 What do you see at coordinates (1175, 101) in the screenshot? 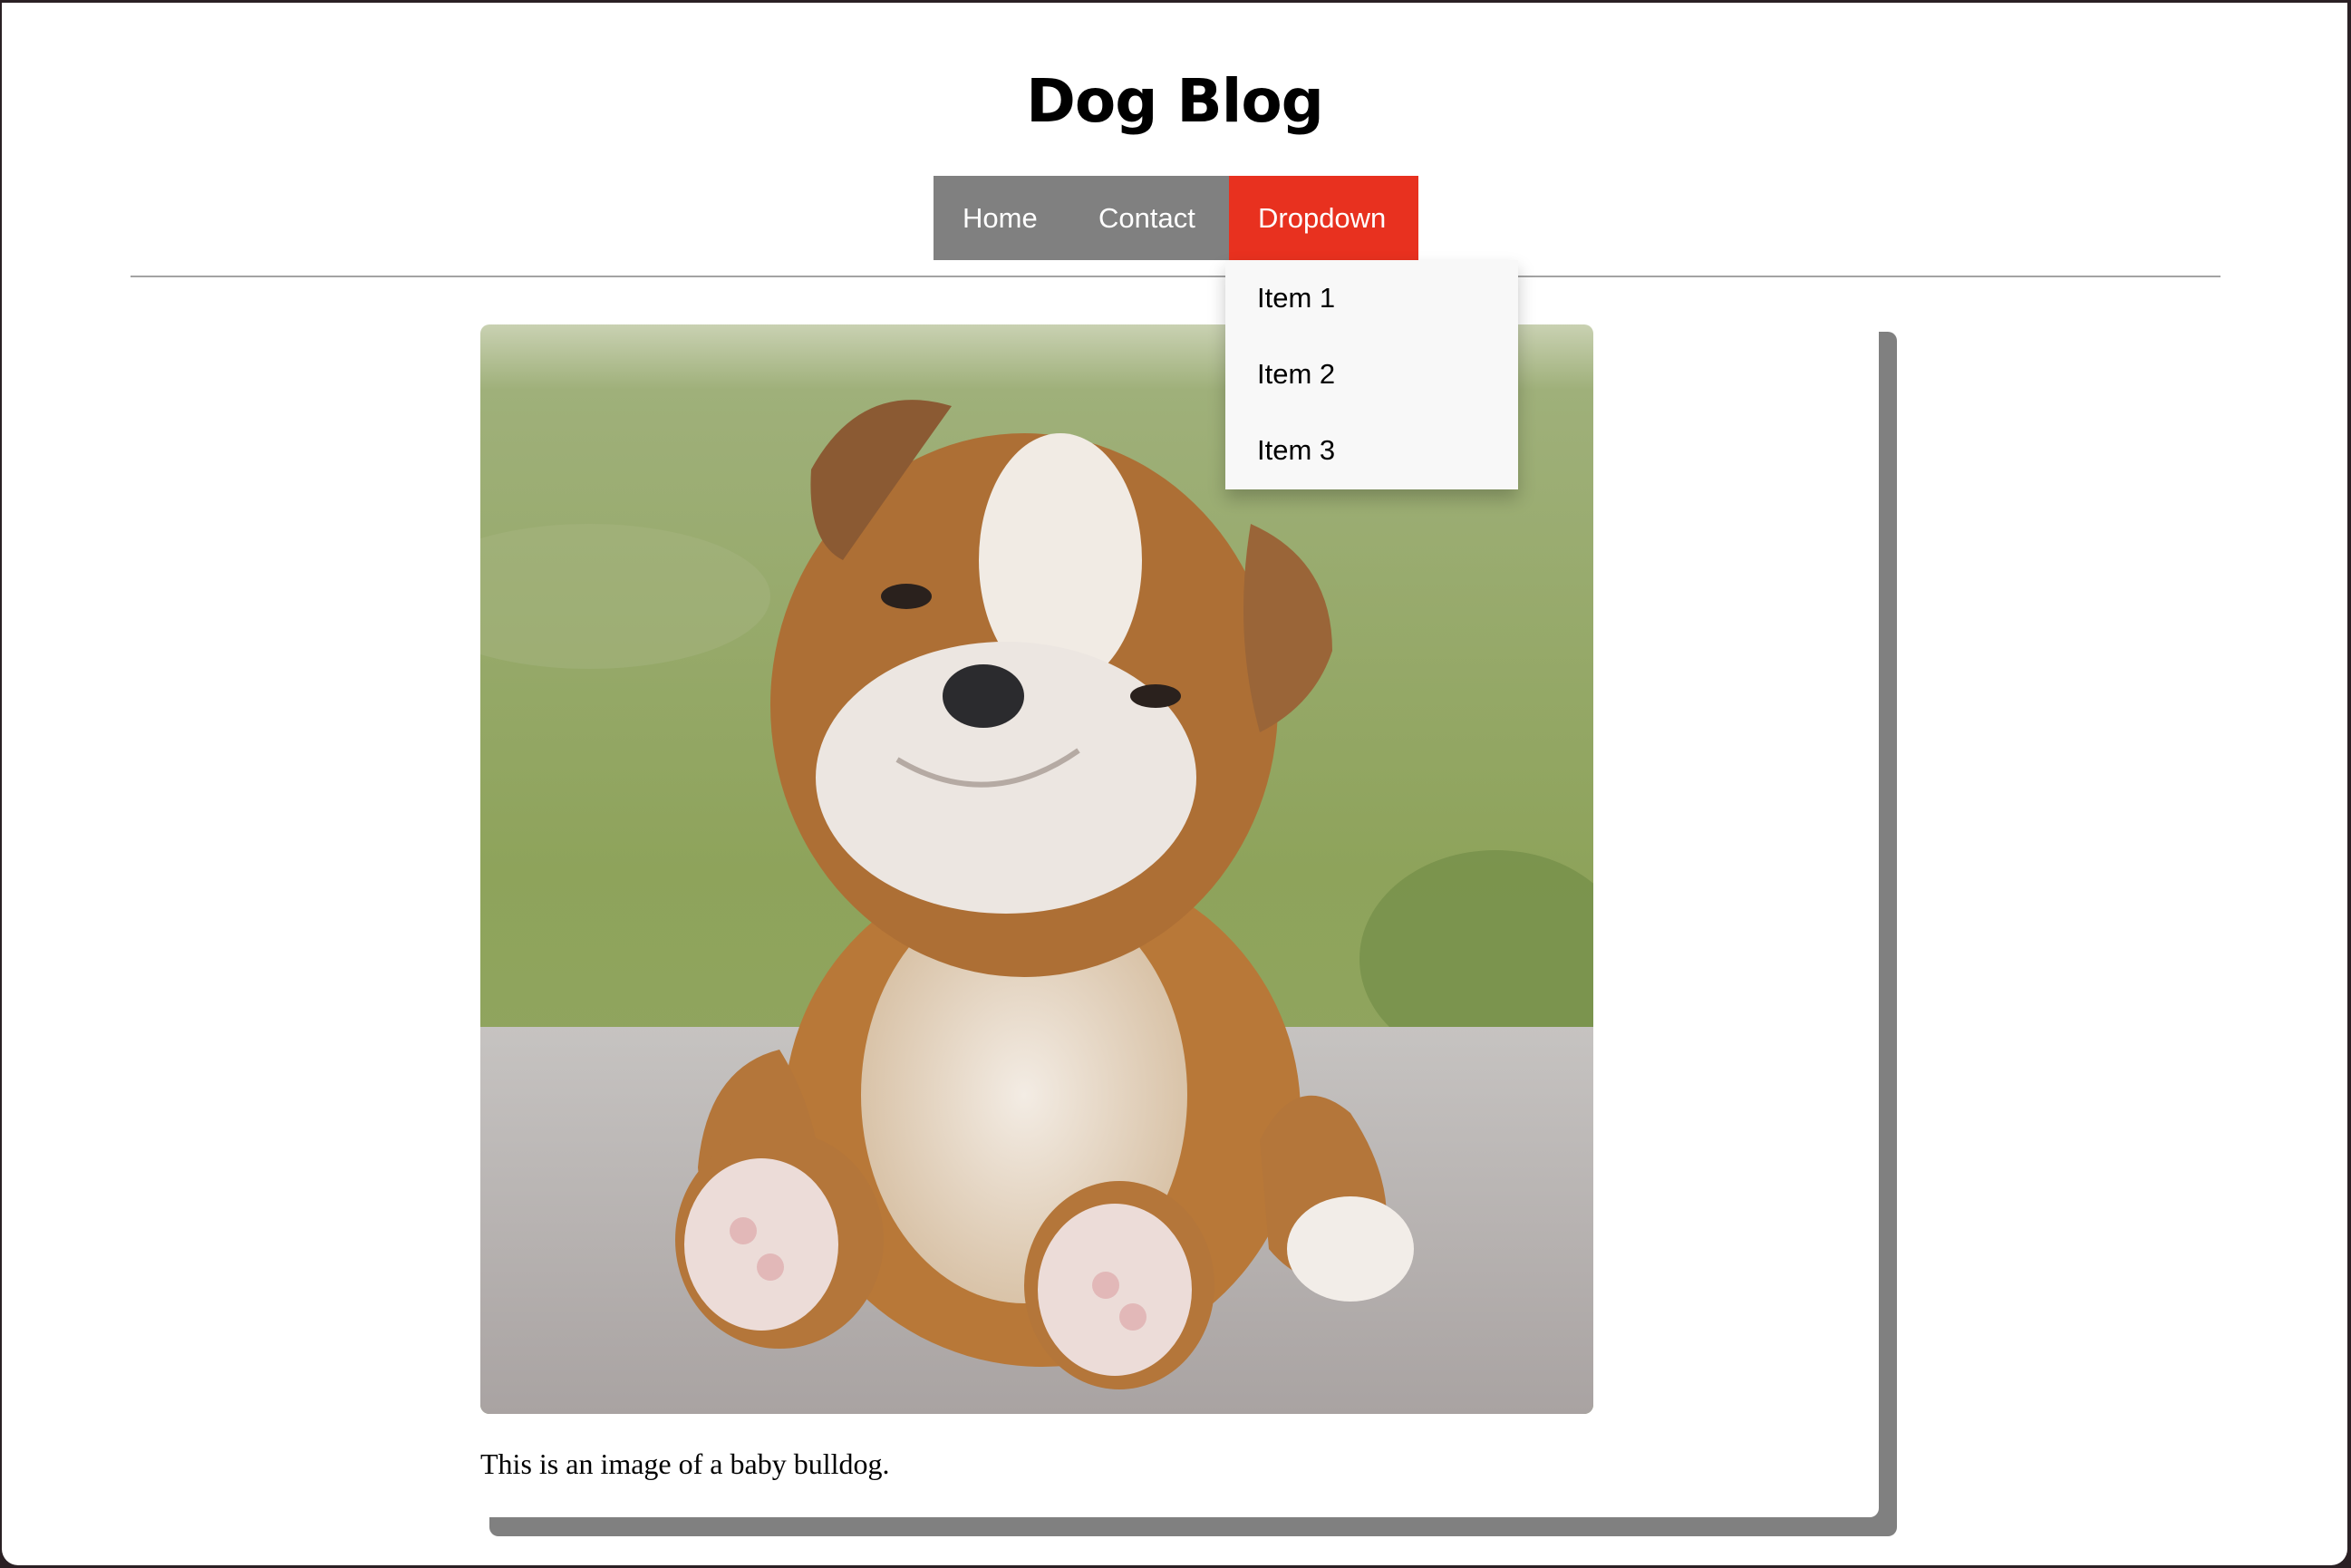
I see `site-title: Dog Blog` at bounding box center [1175, 101].